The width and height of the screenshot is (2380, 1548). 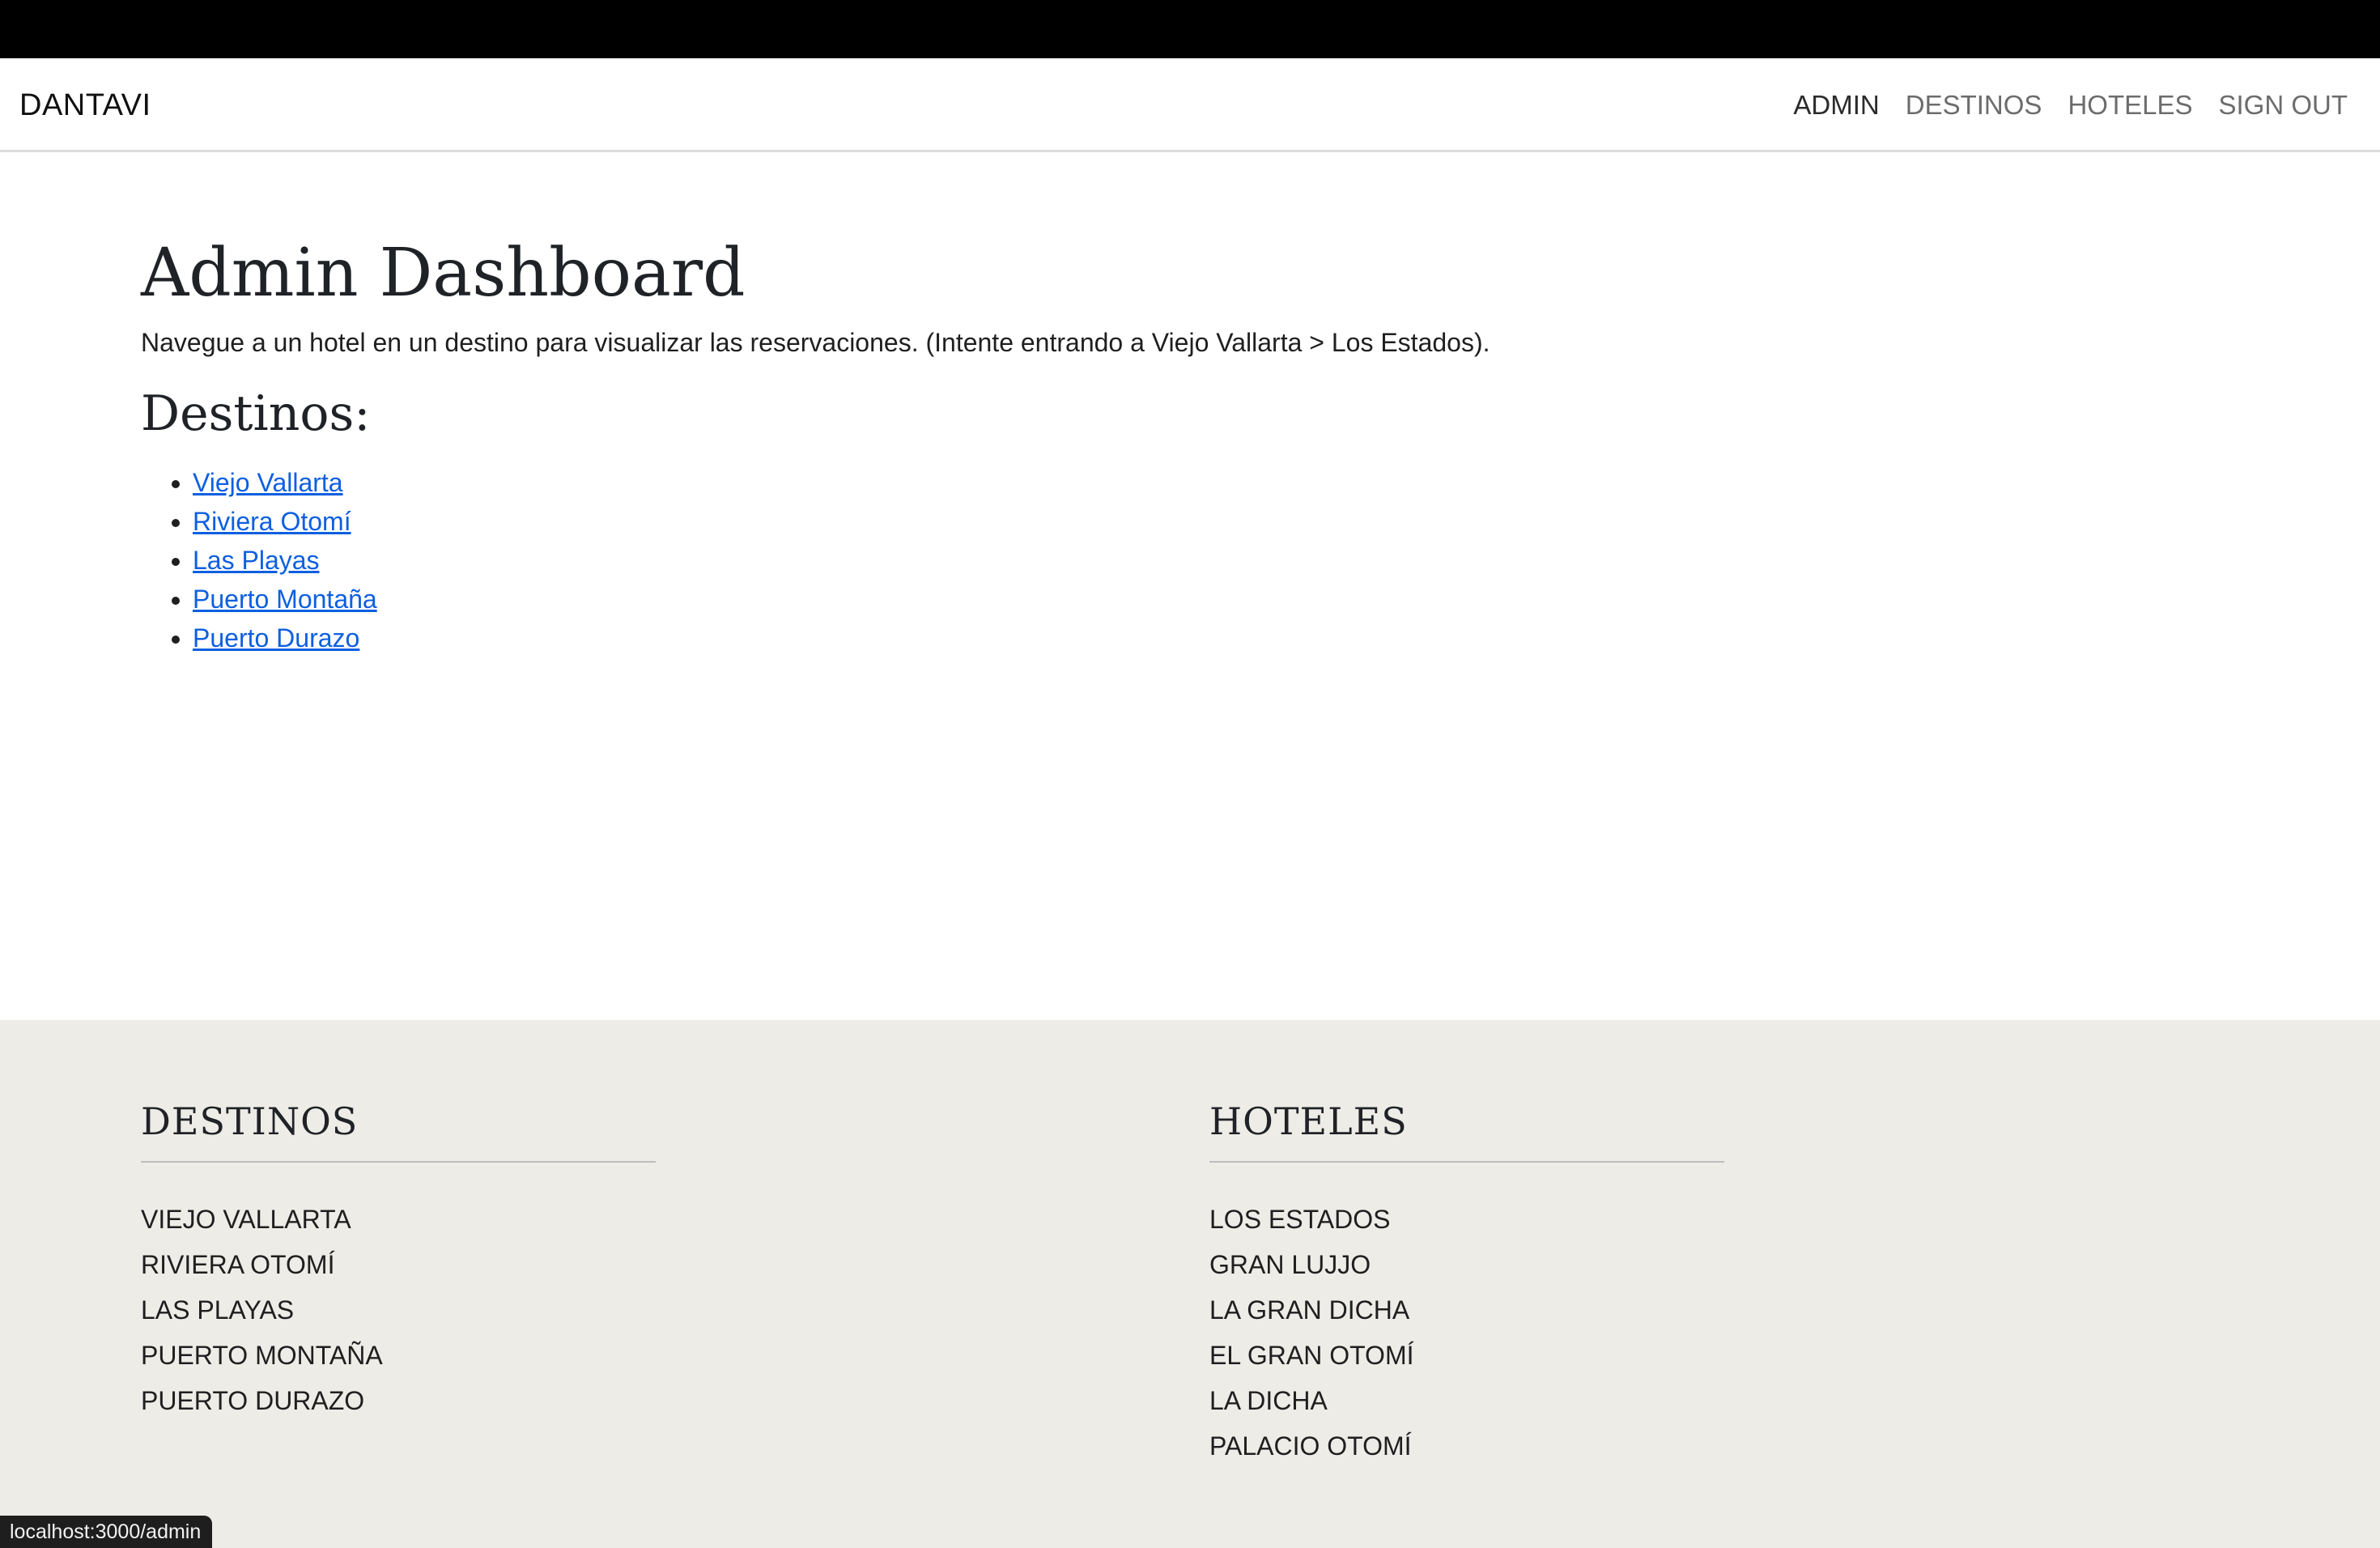 I want to click on nav-link-hoteles: HOTELES, so click(x=2130, y=106).